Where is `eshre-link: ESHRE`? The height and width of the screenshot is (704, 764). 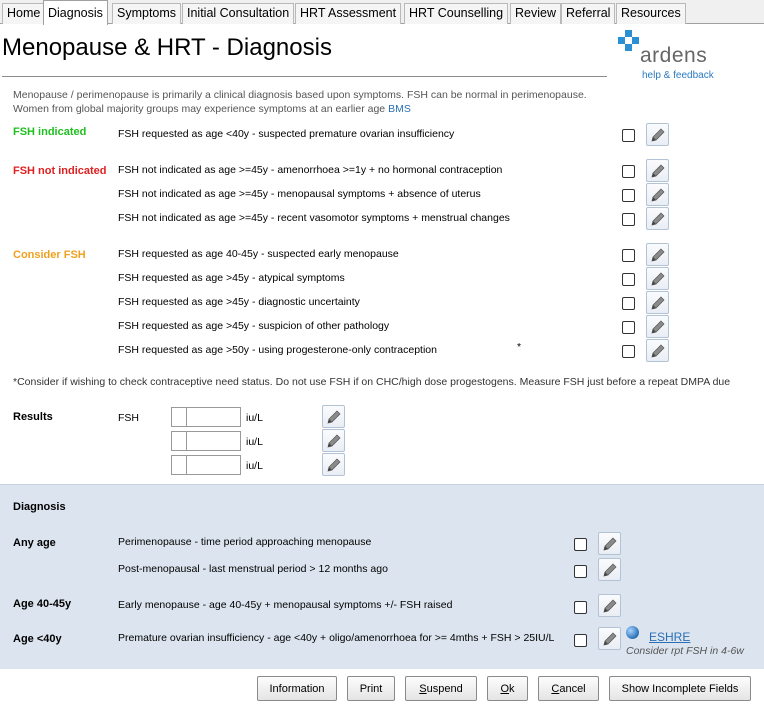 eshre-link: ESHRE is located at coordinates (669, 637).